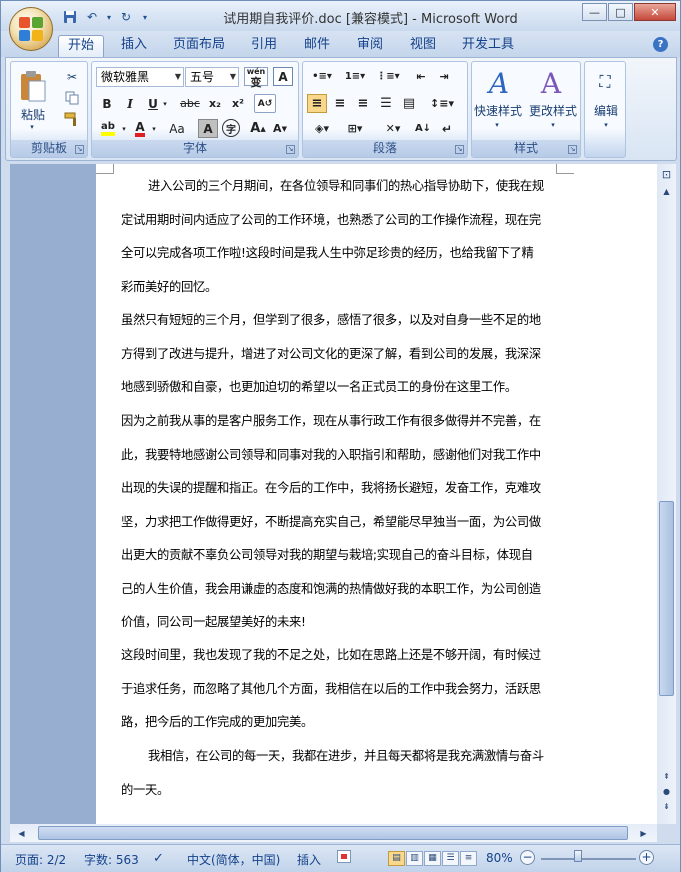 Image resolution: width=681 pixels, height=872 pixels. I want to click on next-page-icon: ⇟, so click(666, 806).